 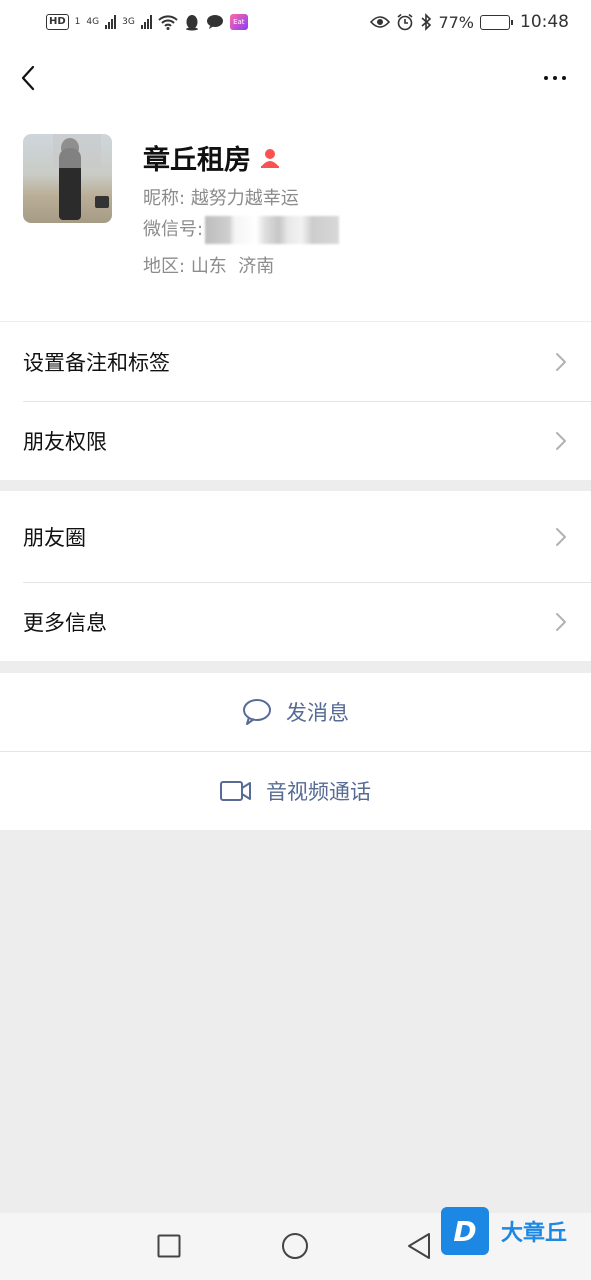 What do you see at coordinates (295, 22) in the screenshot?
I see `status-bar: HD 1 4G 3G Eat 77% 10:48` at bounding box center [295, 22].